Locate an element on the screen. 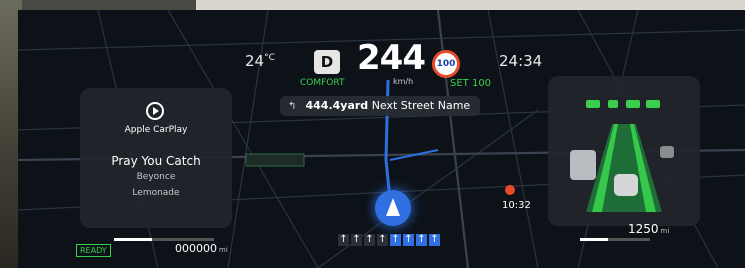 The height and width of the screenshot is (268, 745). turn-distance: 444.4yard is located at coordinates (337, 105).